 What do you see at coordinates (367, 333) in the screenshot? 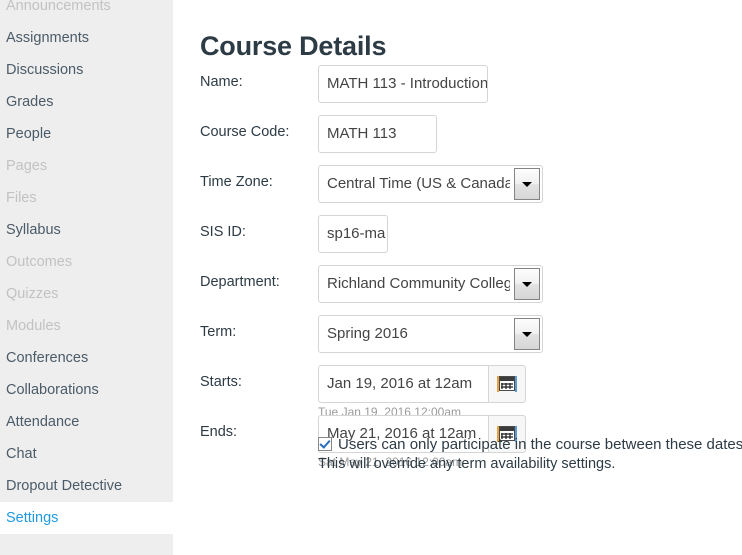
I see `term-selected-value: Spring 2016` at bounding box center [367, 333].